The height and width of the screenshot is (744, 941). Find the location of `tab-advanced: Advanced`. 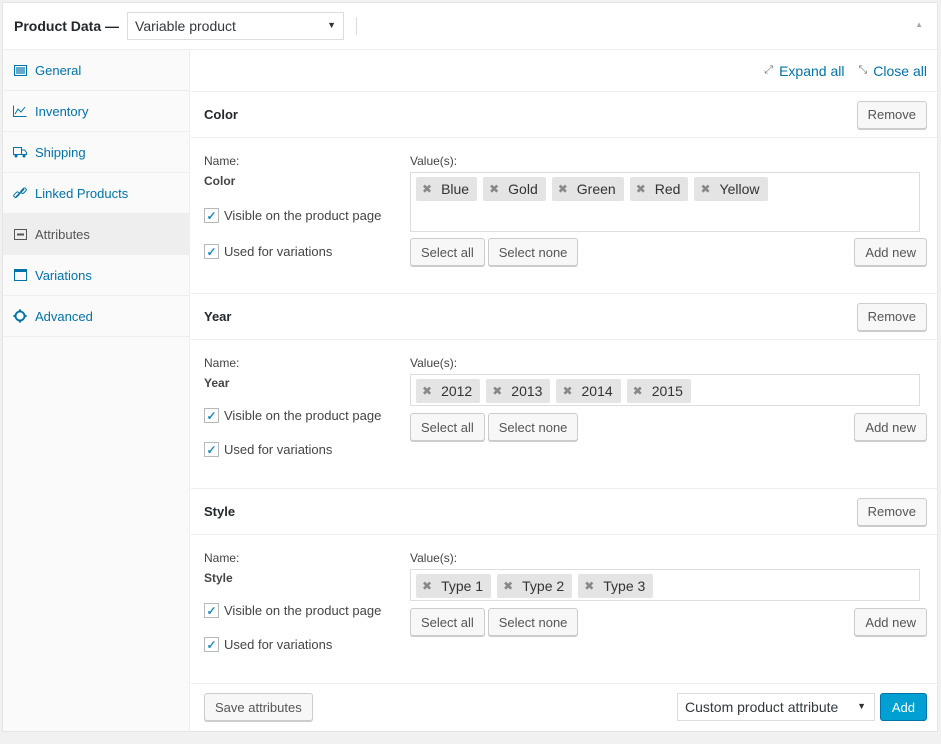

tab-advanced: Advanced is located at coordinates (96, 316).